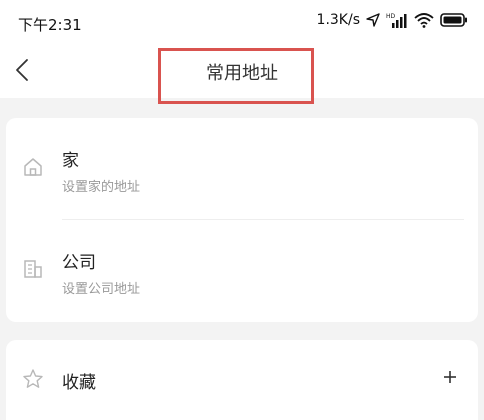 This screenshot has width=484, height=420. Describe the element at coordinates (79, 263) in the screenshot. I see `company-title: 公司` at that location.